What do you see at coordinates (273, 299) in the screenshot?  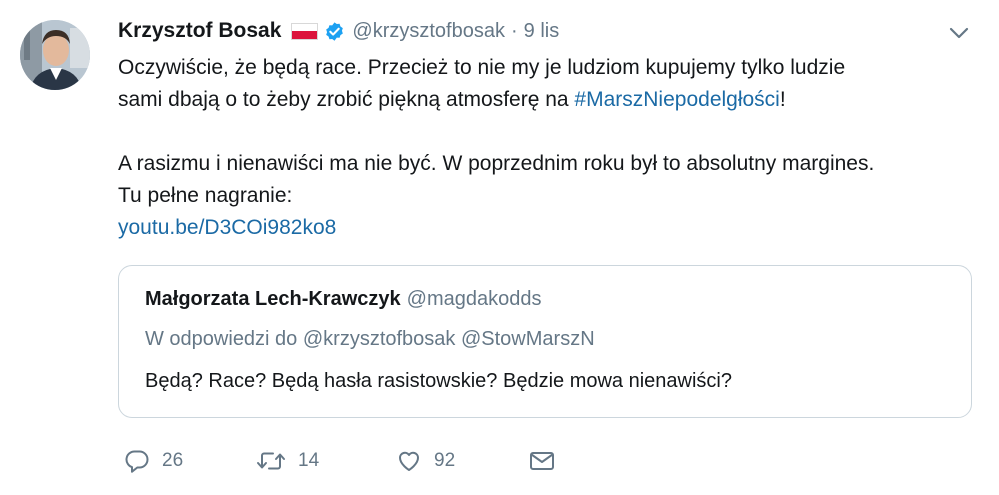 I see `quoted-author-name: Małgorzata Lech-Krawczyk` at bounding box center [273, 299].